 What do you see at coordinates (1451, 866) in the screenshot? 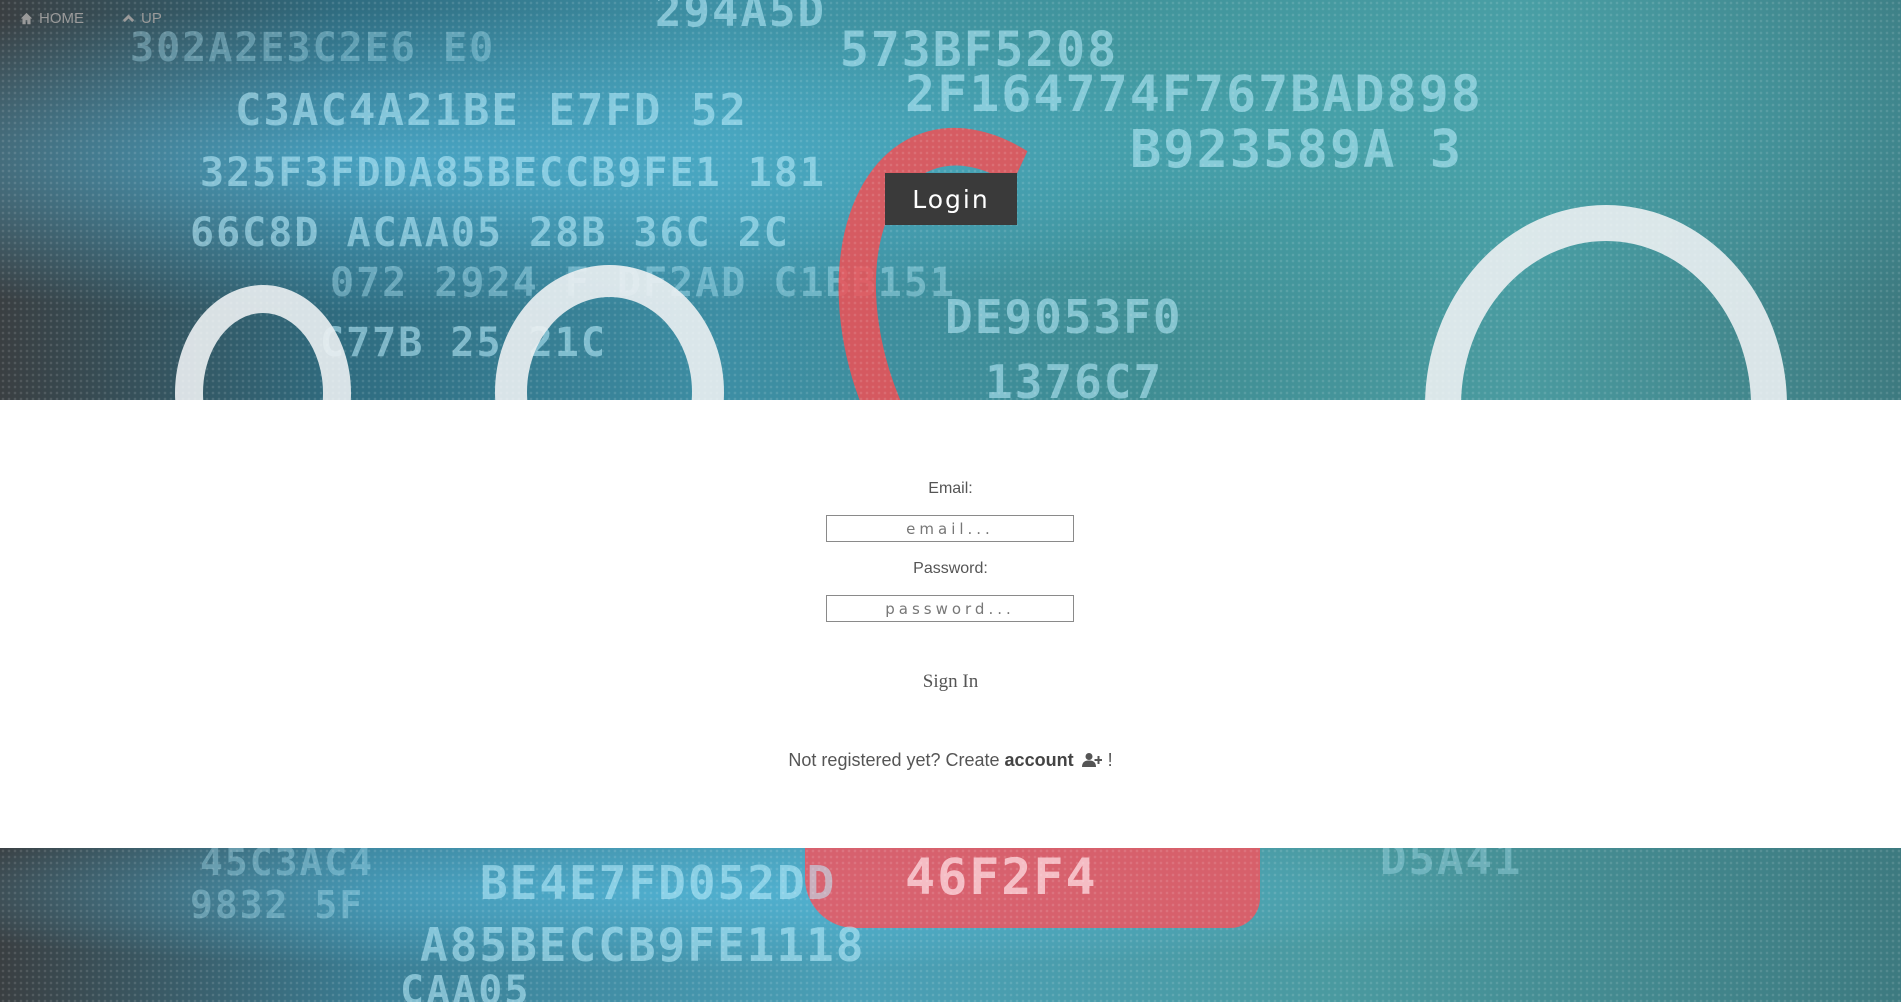
I see `hex-text: D5A41` at bounding box center [1451, 866].